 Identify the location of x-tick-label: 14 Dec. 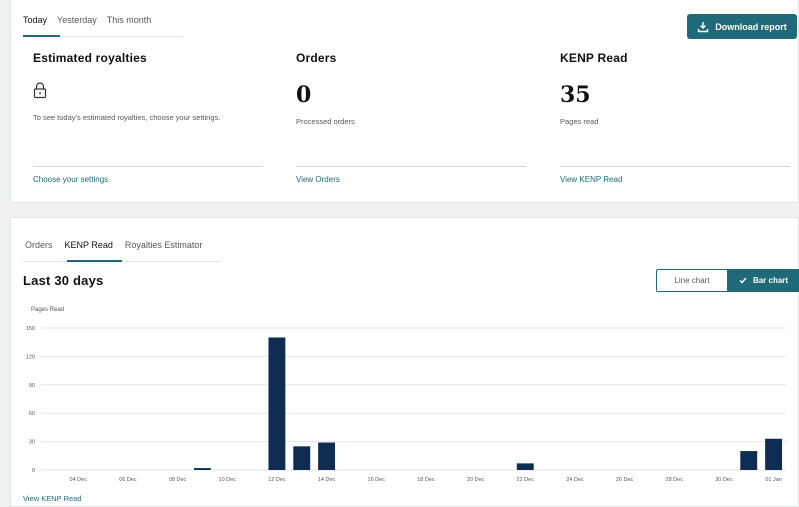
(327, 480).